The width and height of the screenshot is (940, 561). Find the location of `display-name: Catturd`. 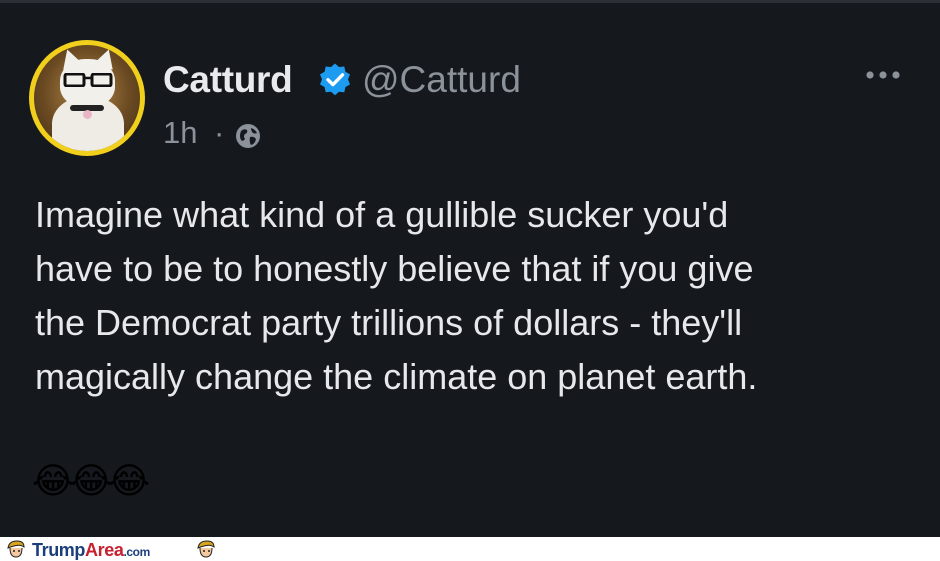

display-name: Catturd is located at coordinates (228, 80).